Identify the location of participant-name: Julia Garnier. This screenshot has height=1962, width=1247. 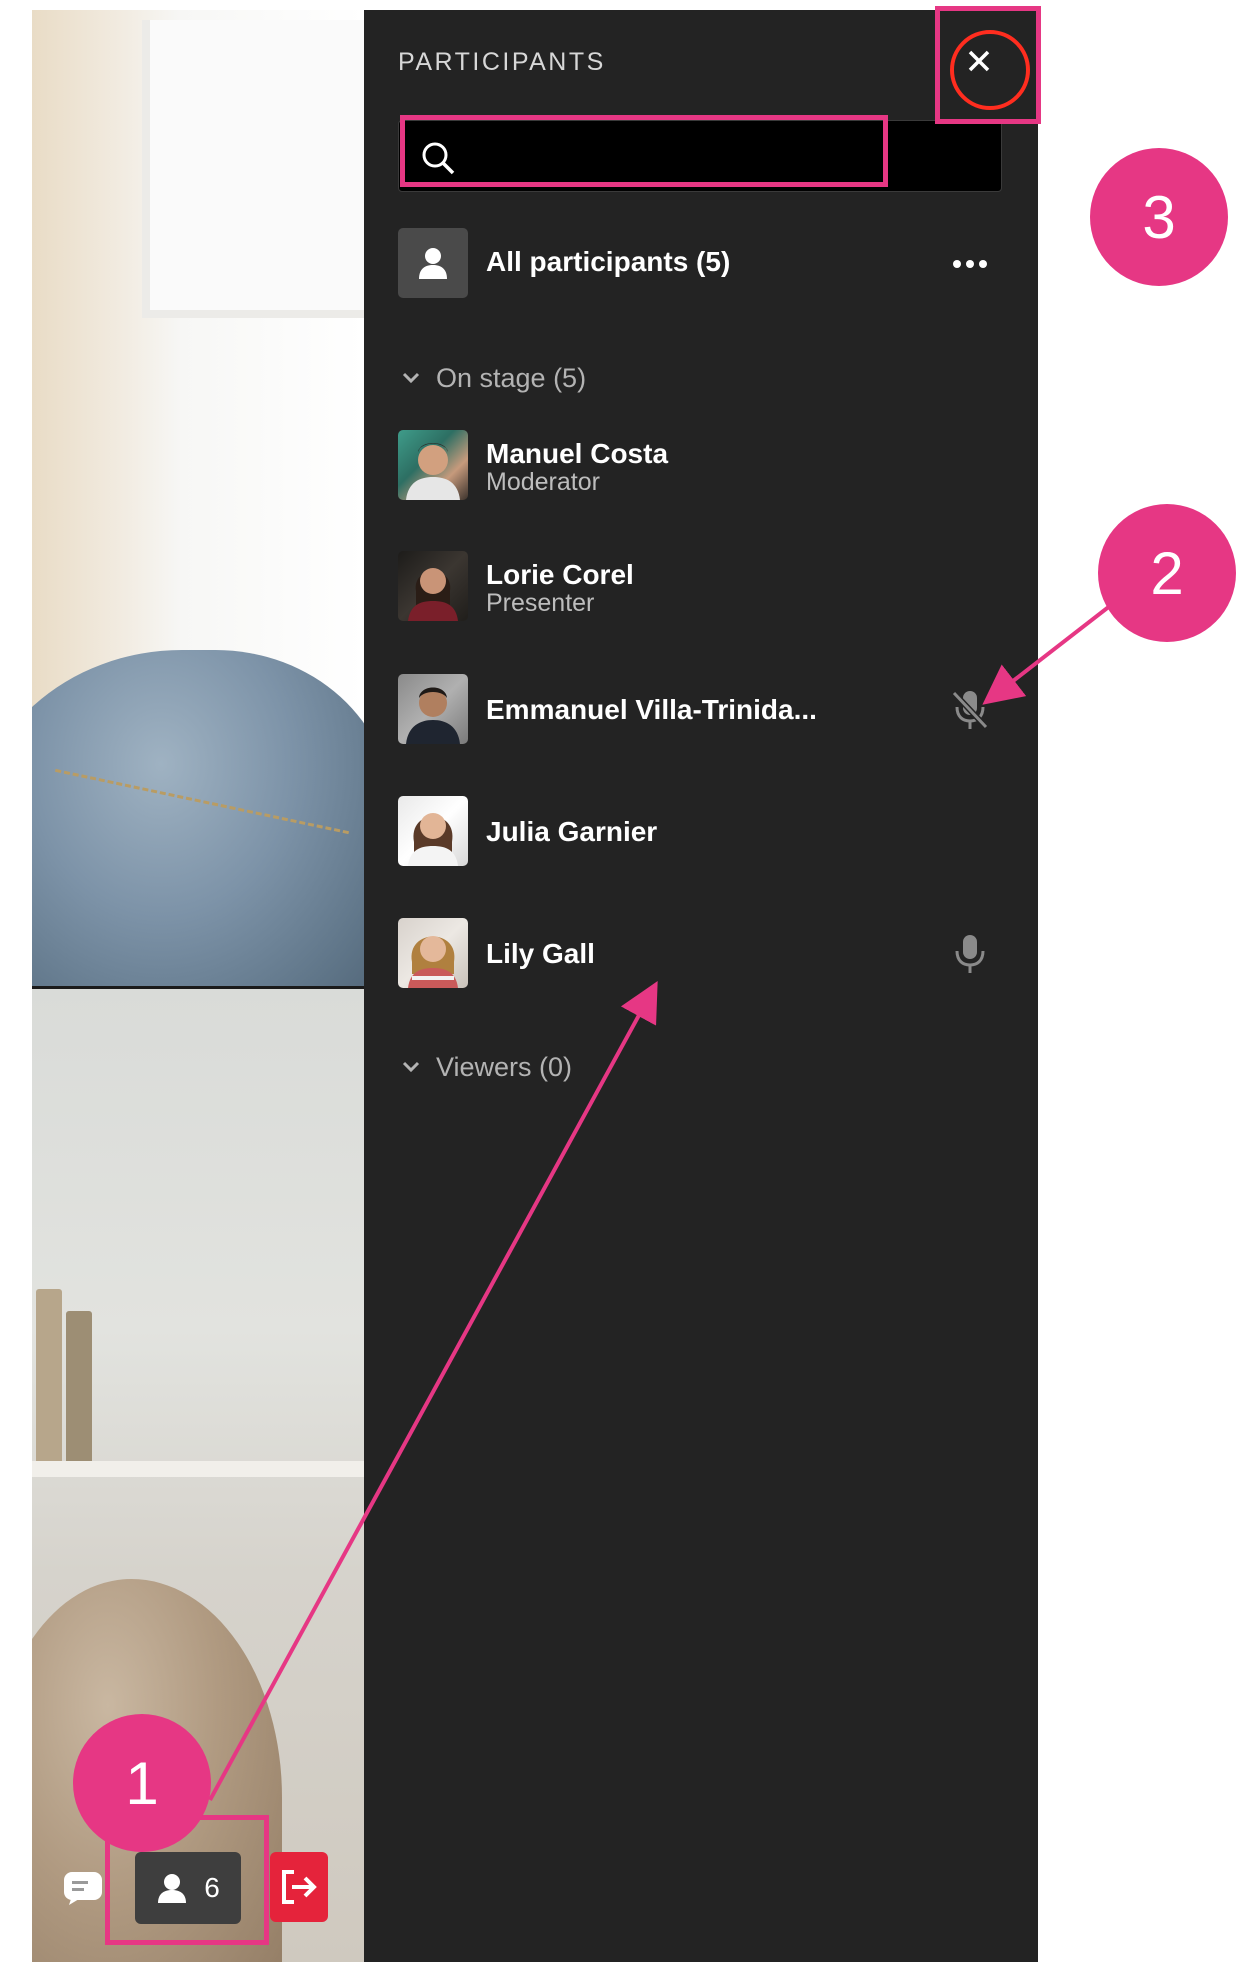
(572, 831).